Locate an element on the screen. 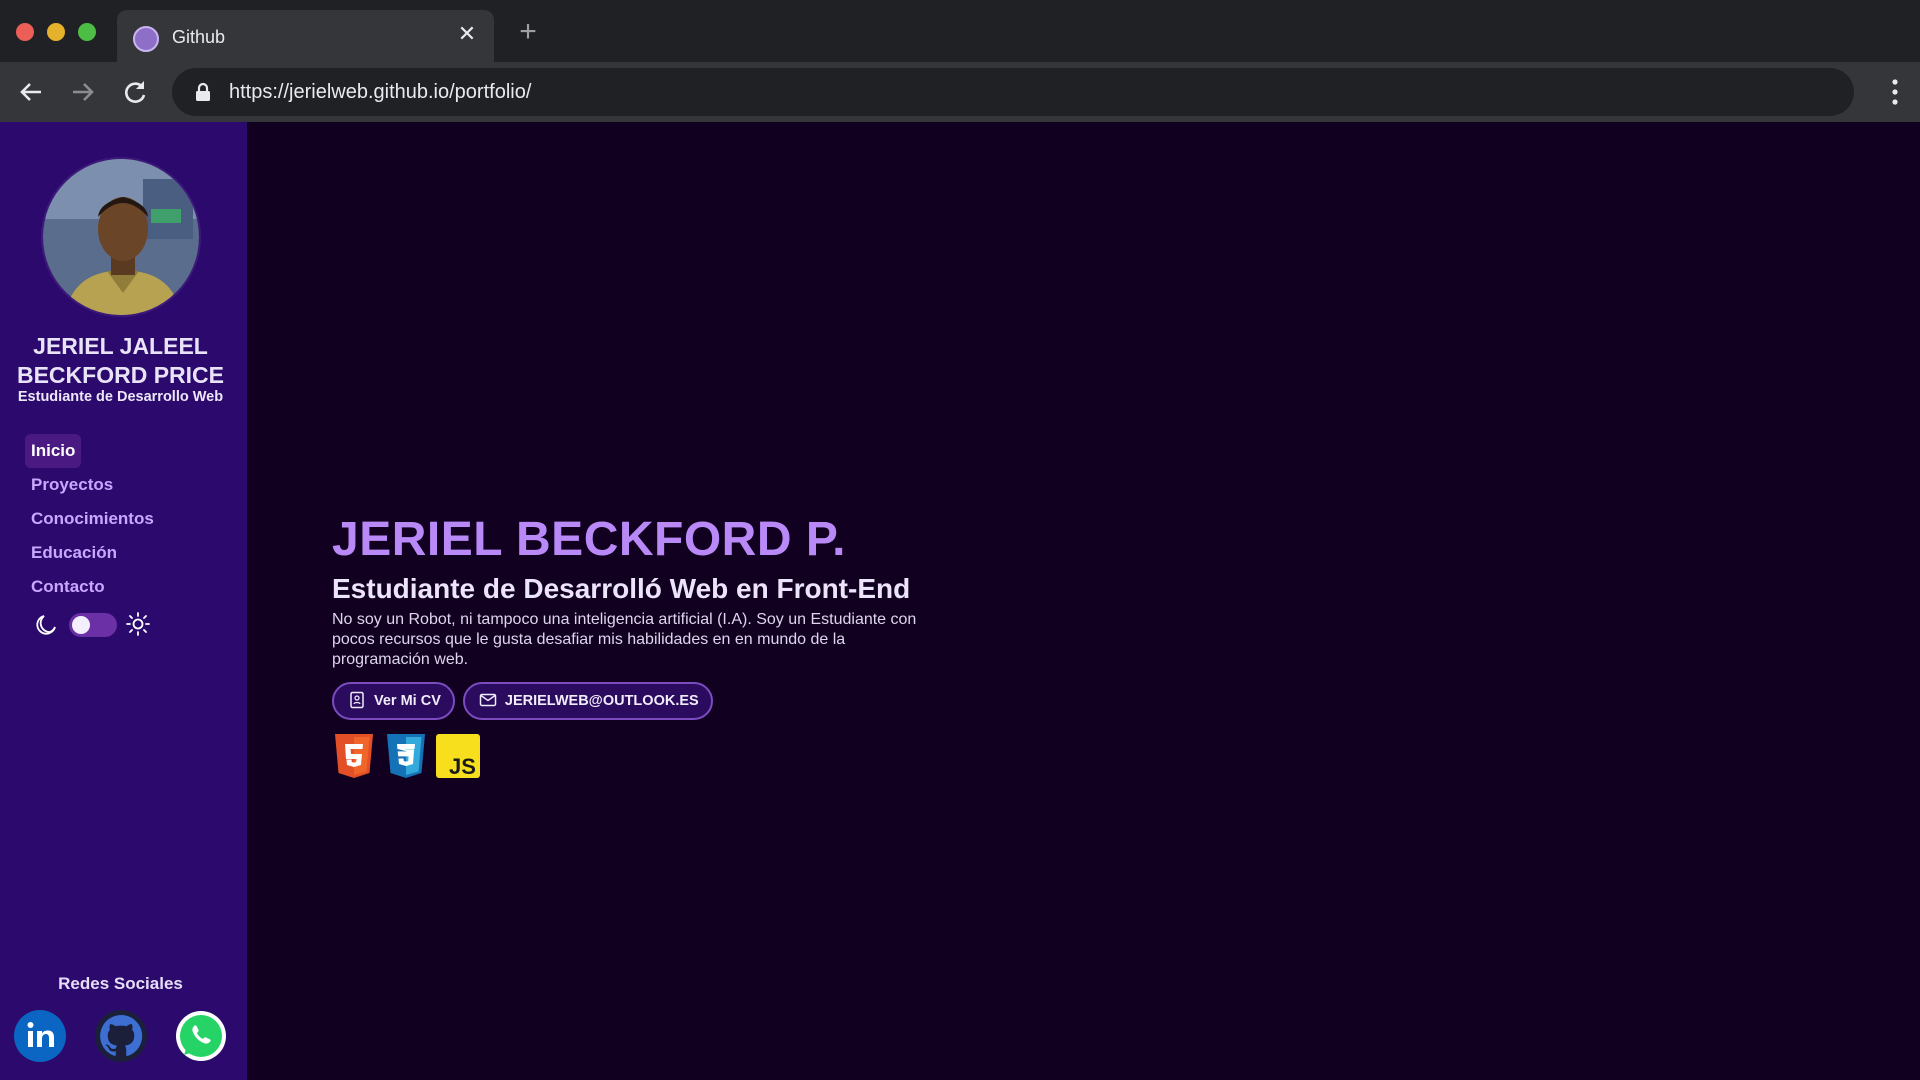 This screenshot has height=1080, width=1920. javascript-icon: JS is located at coordinates (458, 756).